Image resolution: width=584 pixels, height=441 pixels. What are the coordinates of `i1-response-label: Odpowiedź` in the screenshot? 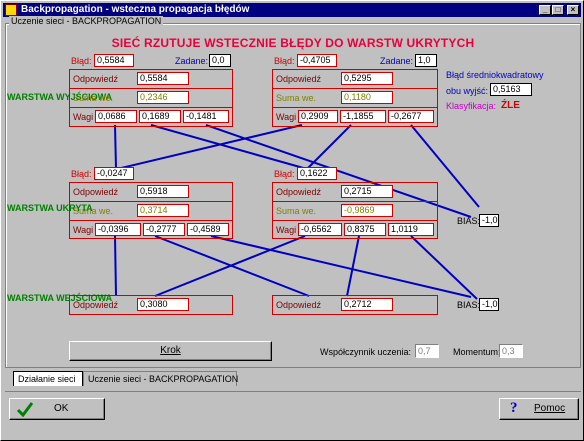 It's located at (96, 305).